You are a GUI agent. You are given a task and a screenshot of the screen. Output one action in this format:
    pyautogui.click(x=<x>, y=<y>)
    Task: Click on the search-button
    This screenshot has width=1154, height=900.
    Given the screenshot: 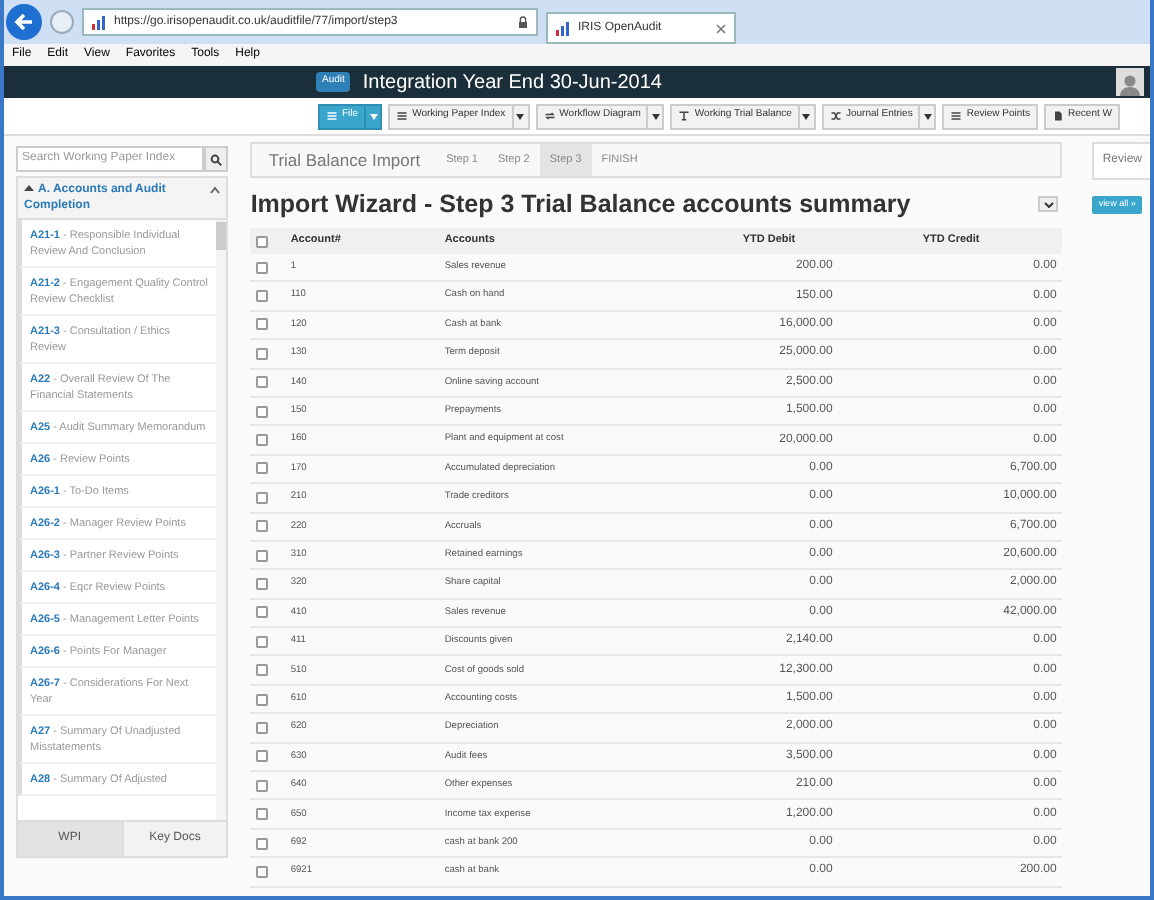 What is the action you would take?
    pyautogui.click(x=216, y=159)
    